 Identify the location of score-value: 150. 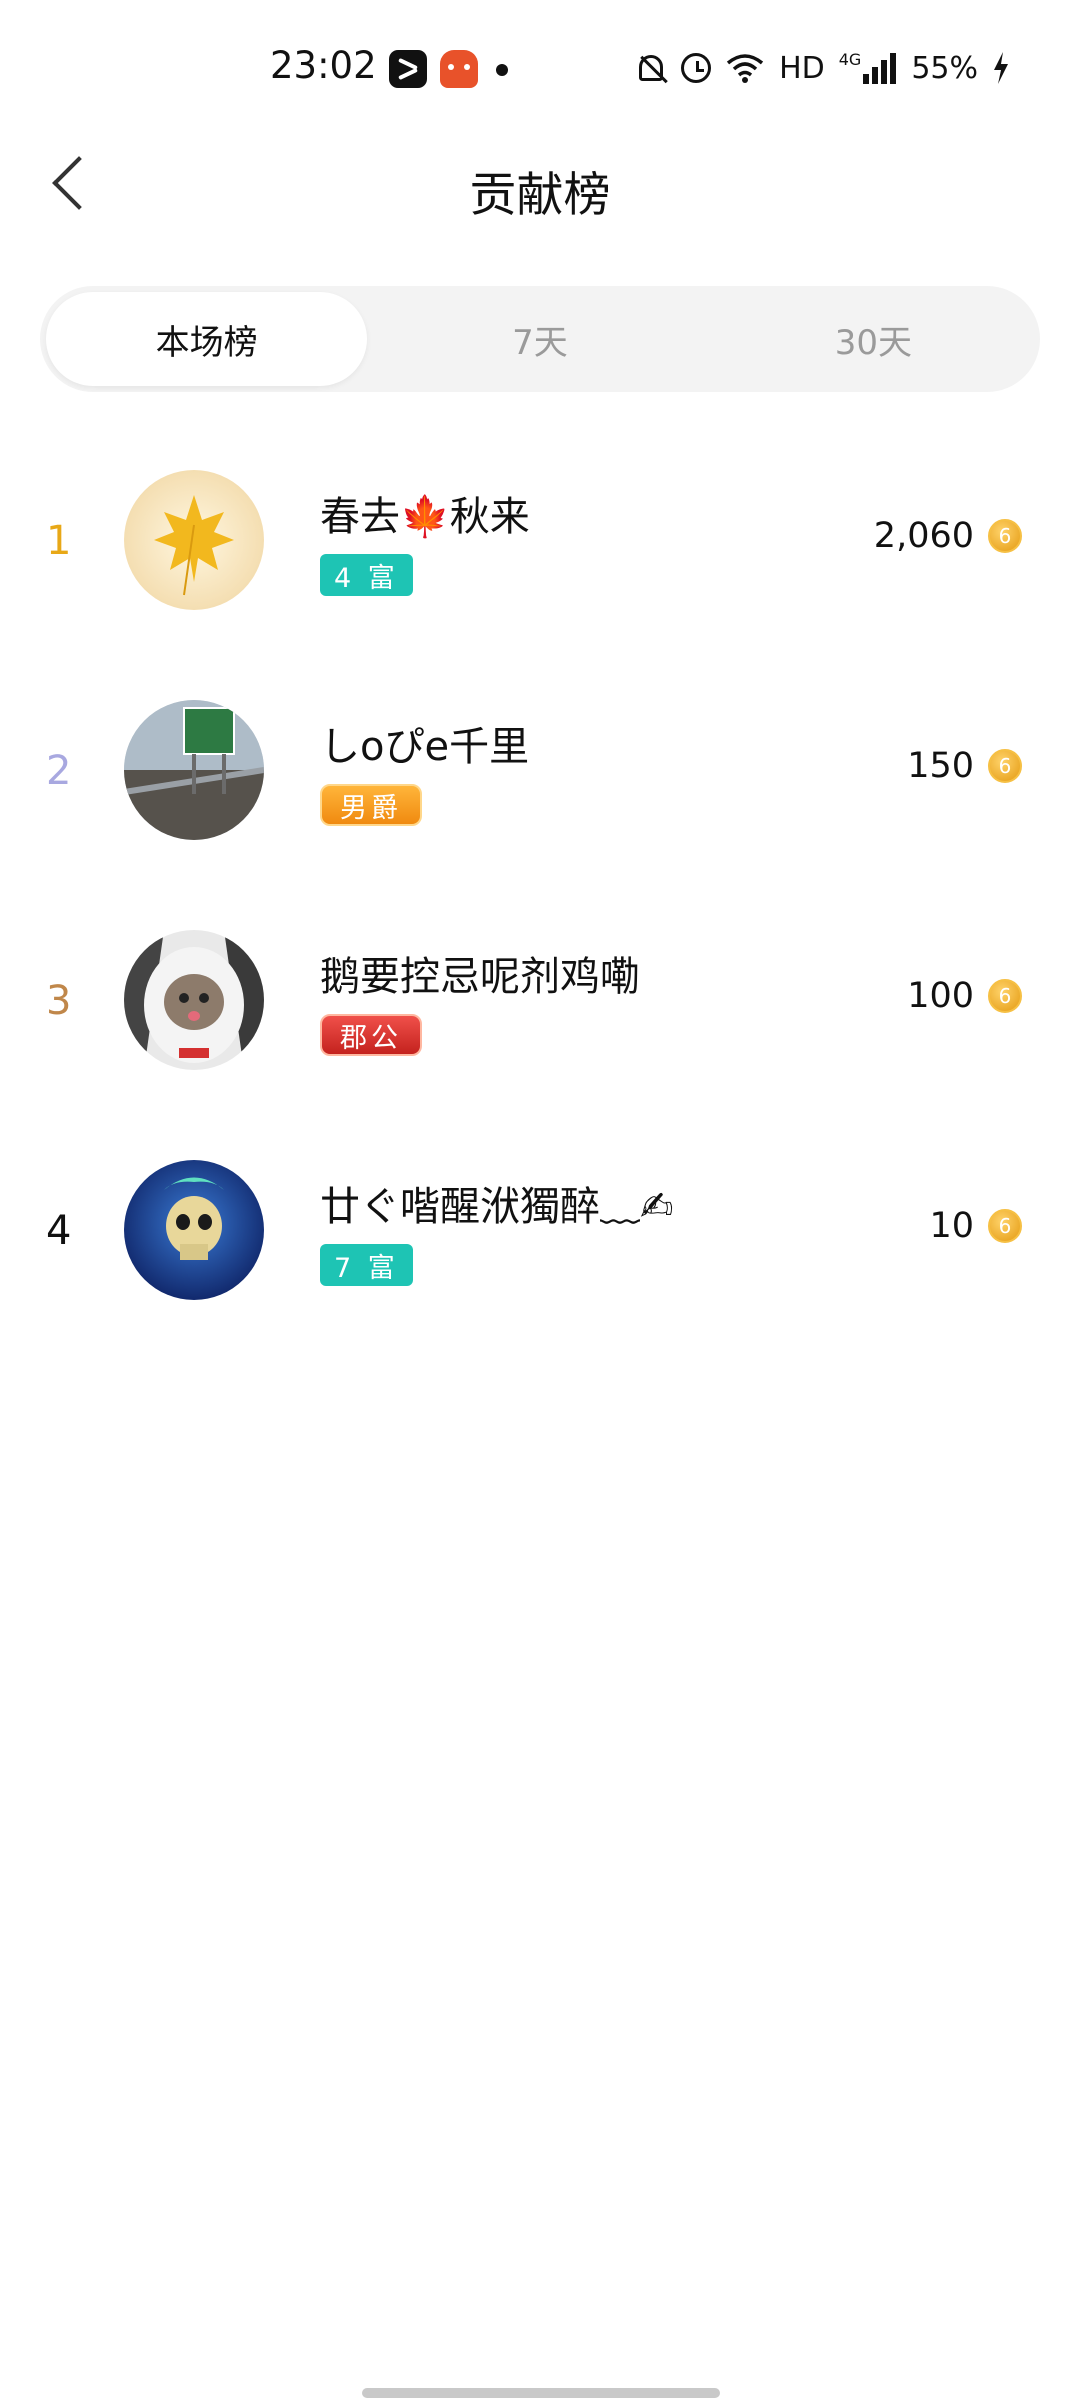
(940, 766).